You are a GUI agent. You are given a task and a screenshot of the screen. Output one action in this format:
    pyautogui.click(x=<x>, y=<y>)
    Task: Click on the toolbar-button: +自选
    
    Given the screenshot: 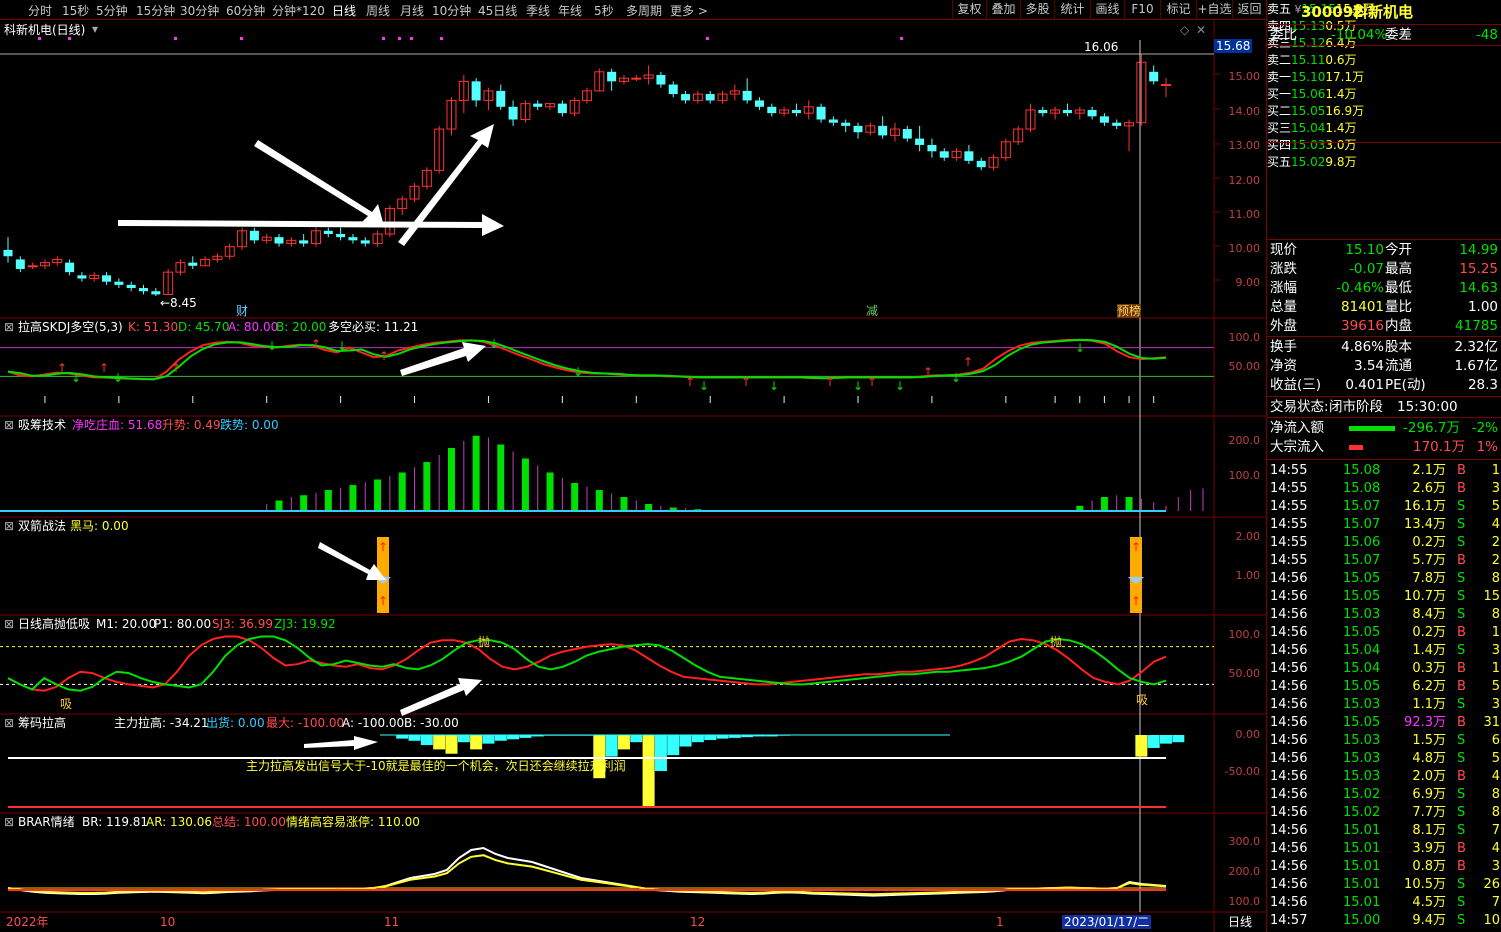 What is the action you would take?
    pyautogui.click(x=1214, y=10)
    